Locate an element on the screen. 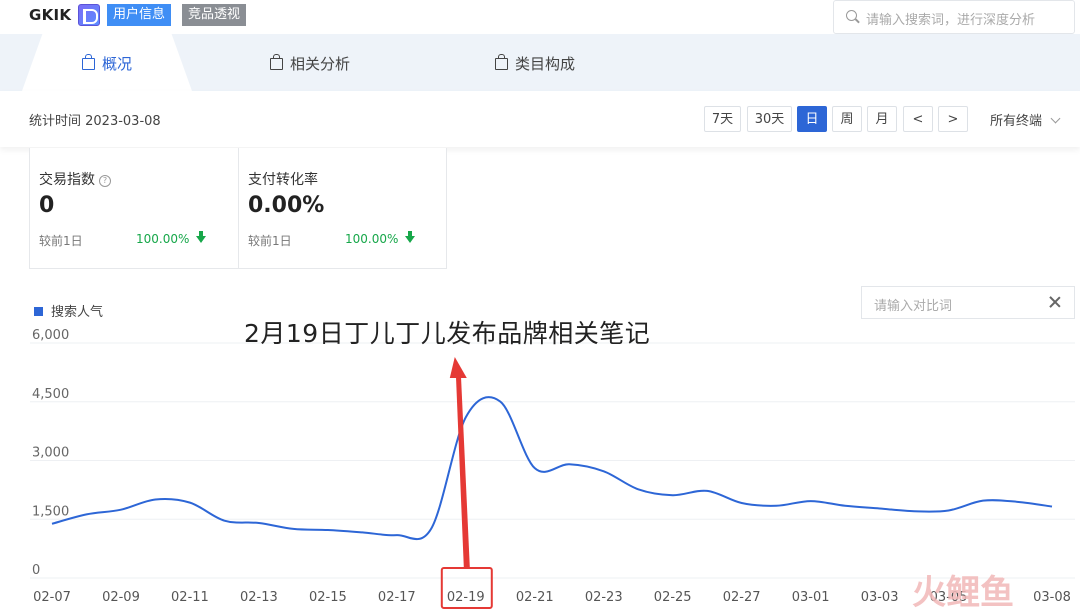 The image size is (1080, 615). card-title-text: 交易指数 is located at coordinates (67, 180).